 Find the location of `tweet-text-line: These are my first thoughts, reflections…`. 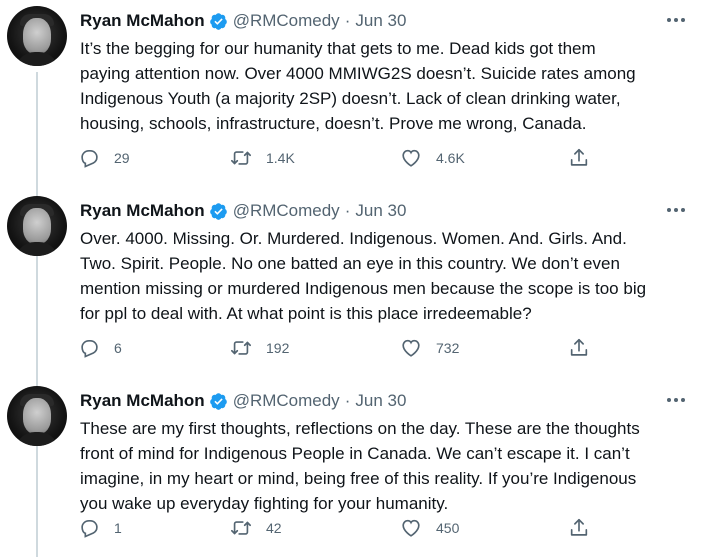

tweet-text-line: These are my first thoughts, reflections… is located at coordinates (360, 428).